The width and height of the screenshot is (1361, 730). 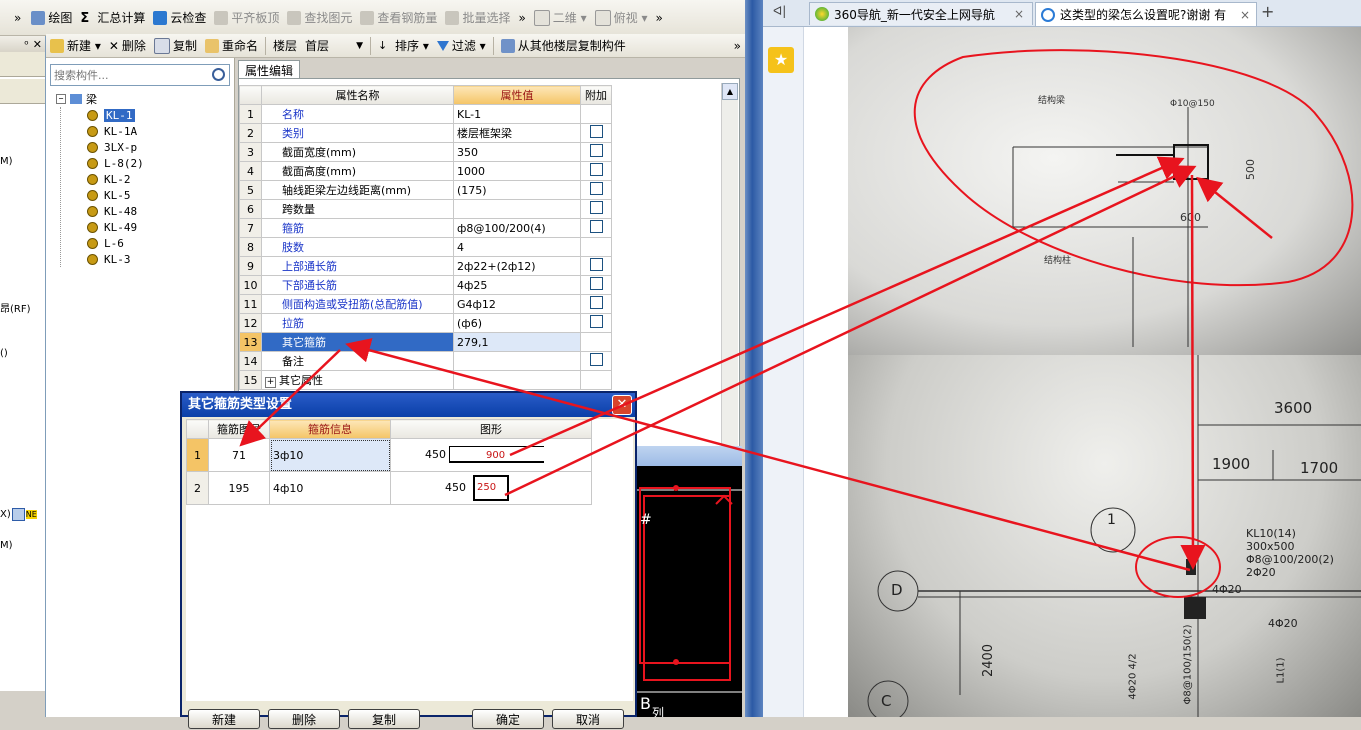 I want to click on ok-button: 确定, so click(x=508, y=719).